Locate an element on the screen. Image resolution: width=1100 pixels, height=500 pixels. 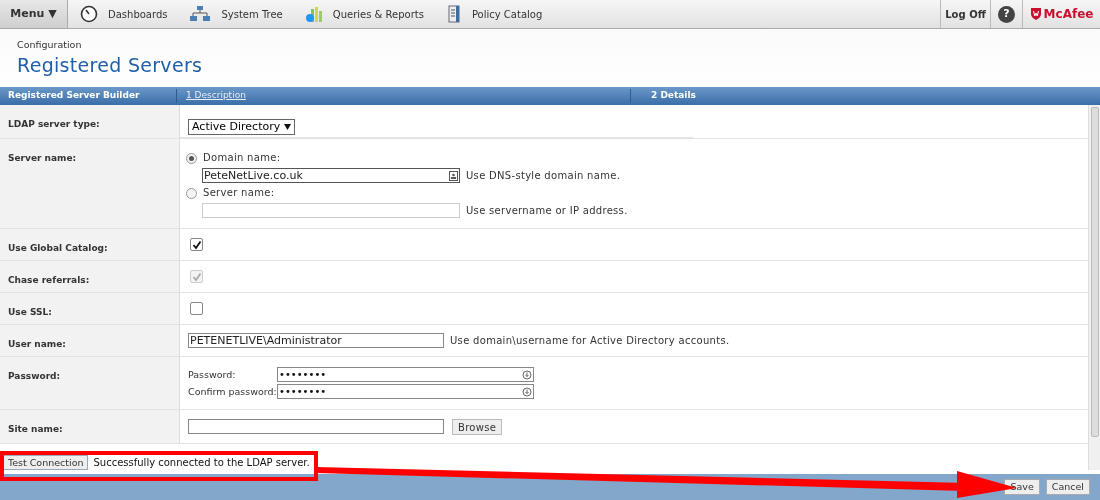
browse-button: Browse is located at coordinates (477, 426).